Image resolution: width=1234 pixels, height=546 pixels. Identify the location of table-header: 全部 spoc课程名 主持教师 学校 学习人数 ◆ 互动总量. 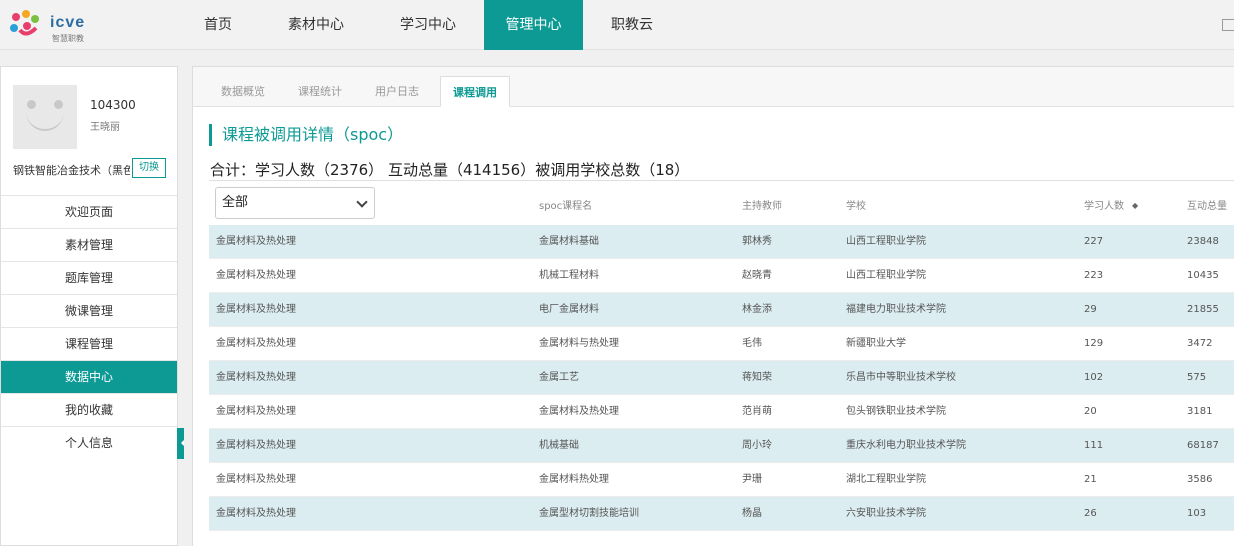
(721, 203).